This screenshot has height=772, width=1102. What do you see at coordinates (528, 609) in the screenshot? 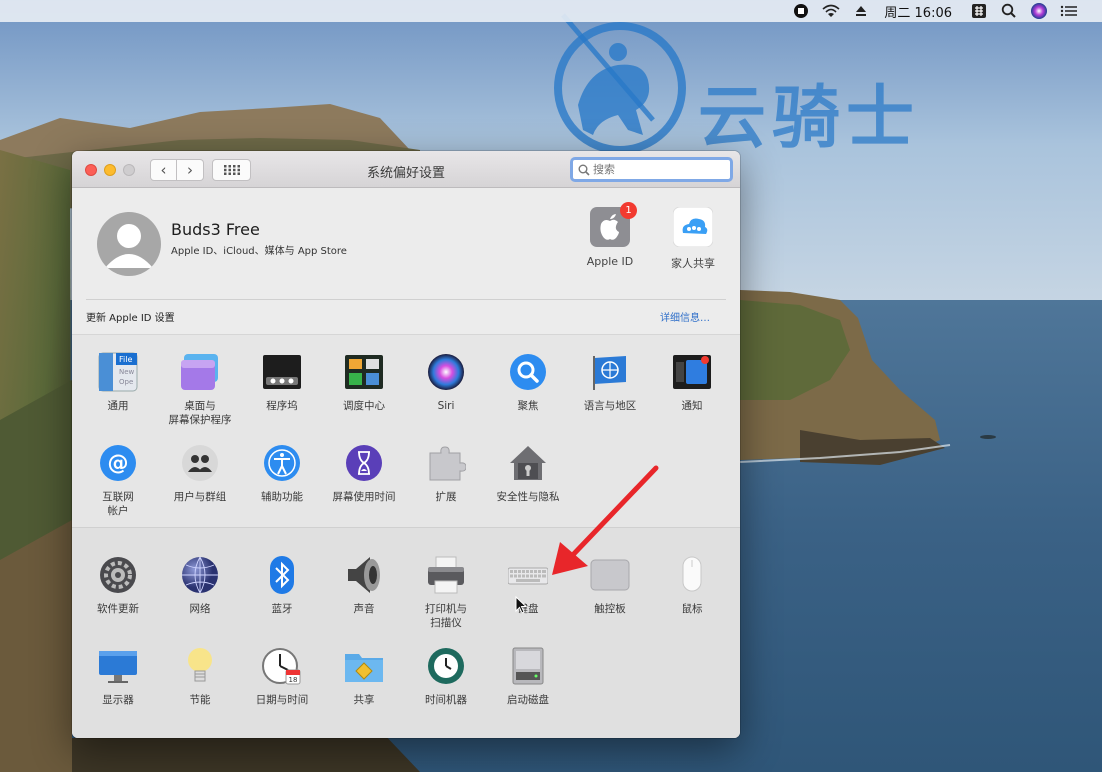
I see `pref-label: 键盘` at bounding box center [528, 609].